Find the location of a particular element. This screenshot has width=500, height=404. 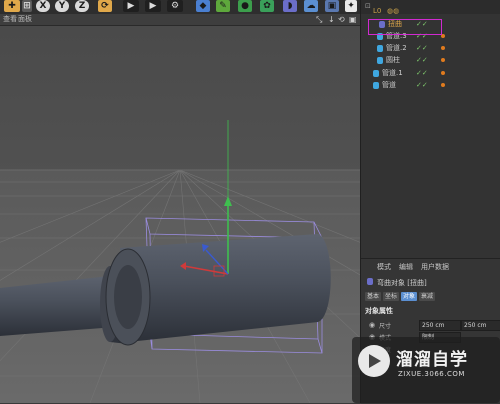

viewport-zoom-icon: ↓ is located at coordinates (331, 19).